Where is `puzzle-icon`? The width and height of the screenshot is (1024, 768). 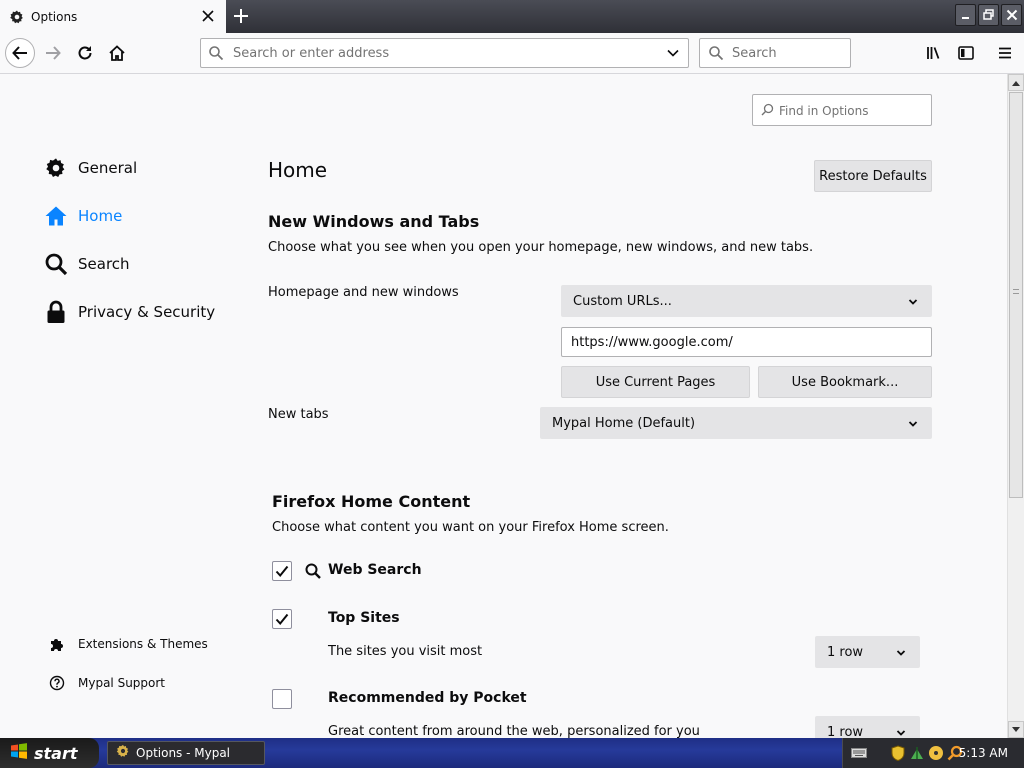
puzzle-icon is located at coordinates (57, 644).